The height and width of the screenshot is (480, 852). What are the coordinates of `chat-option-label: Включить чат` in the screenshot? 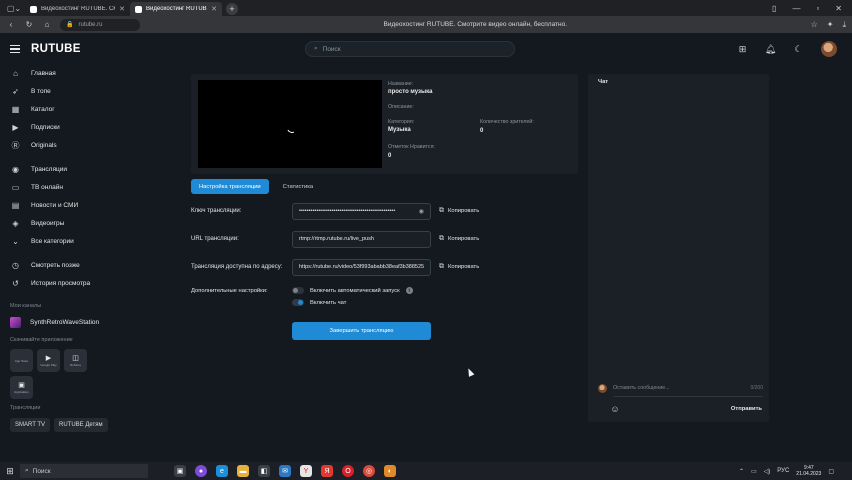 It's located at (328, 302).